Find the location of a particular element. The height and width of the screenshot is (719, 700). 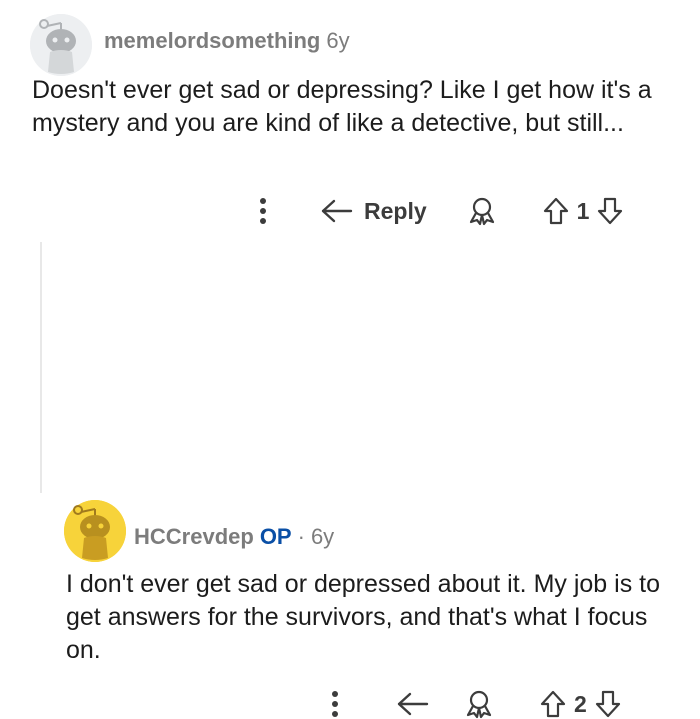

vote-score: 1 is located at coordinates (583, 210).